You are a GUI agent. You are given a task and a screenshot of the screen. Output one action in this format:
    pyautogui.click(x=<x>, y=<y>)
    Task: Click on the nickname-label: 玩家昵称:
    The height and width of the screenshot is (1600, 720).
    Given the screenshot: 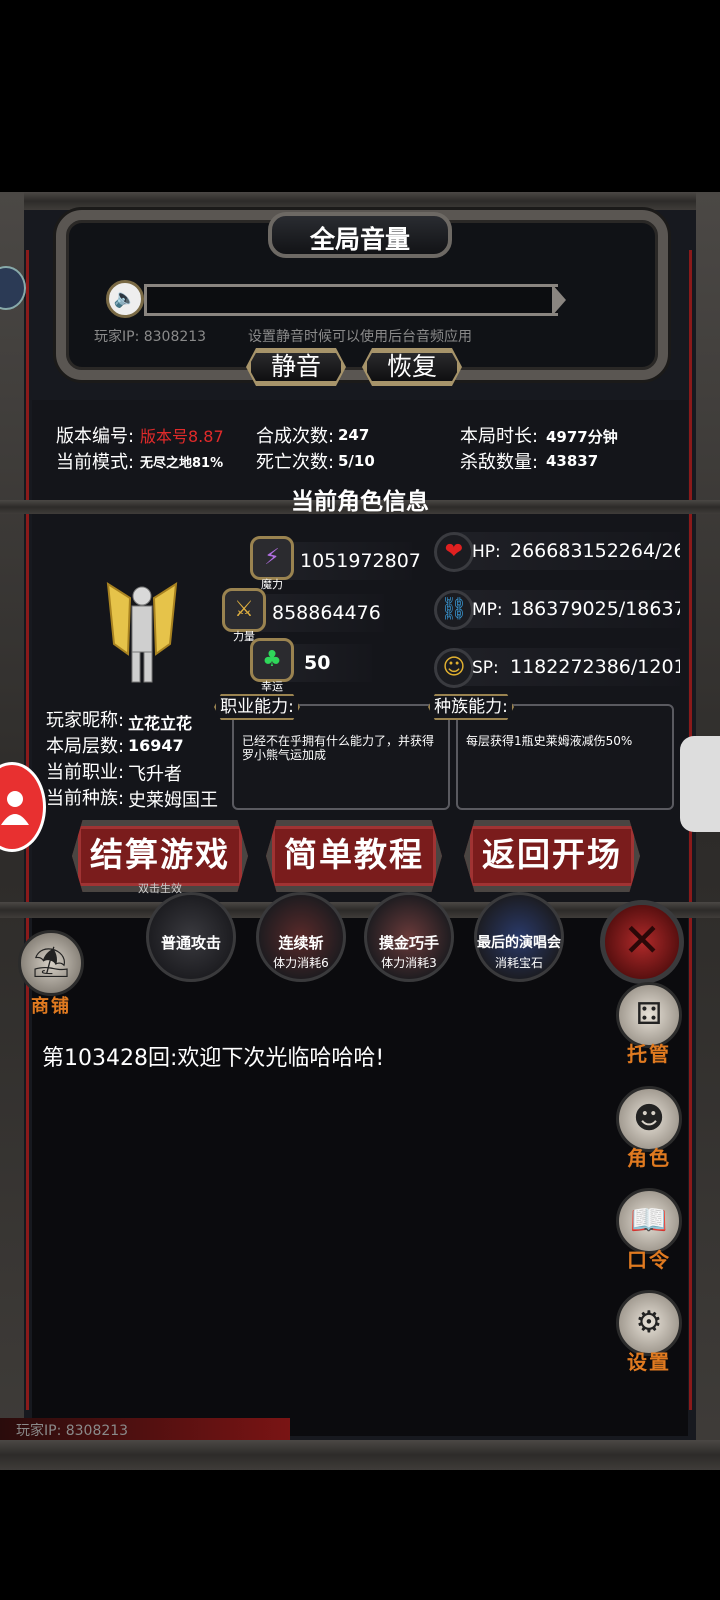 What is the action you would take?
    pyautogui.click(x=85, y=720)
    